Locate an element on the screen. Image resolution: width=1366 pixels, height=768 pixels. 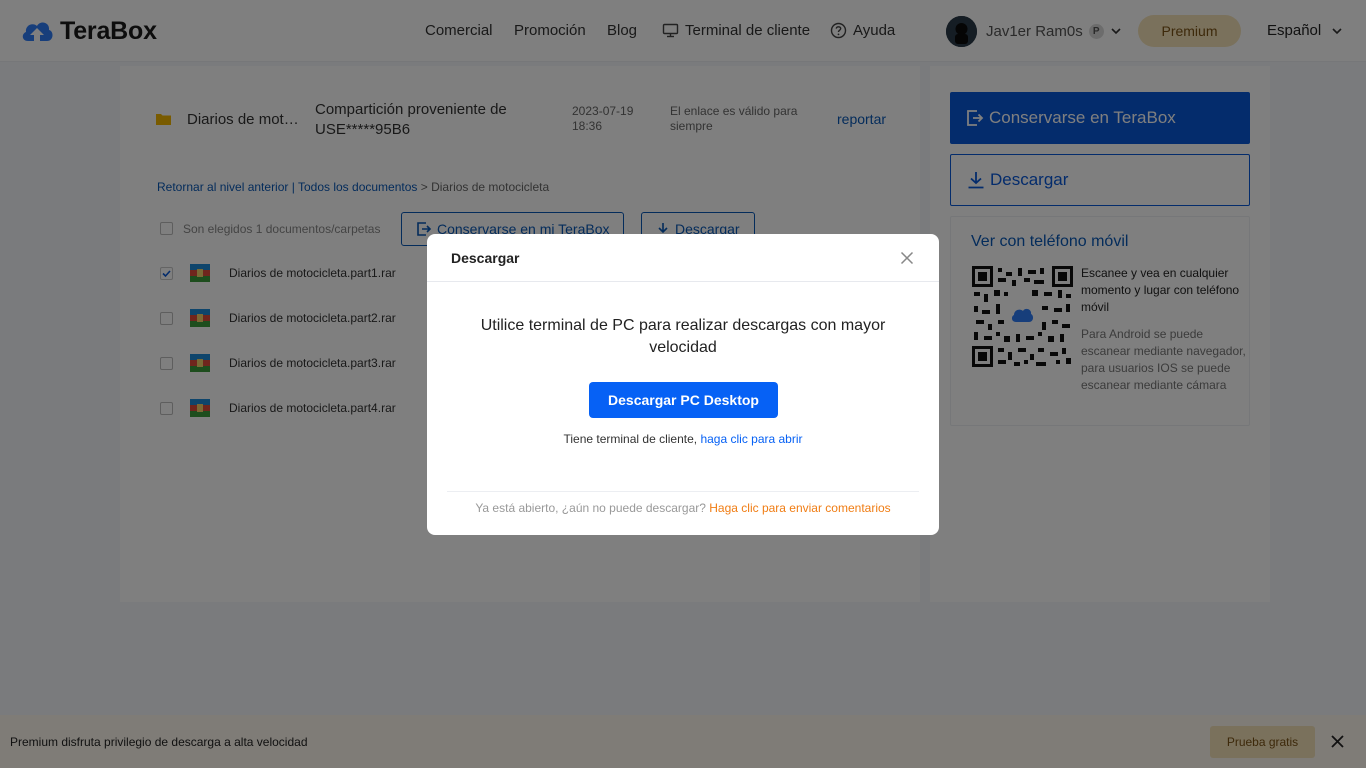
open-client-prefix: Tiene terminal de cliente, is located at coordinates (632, 439).